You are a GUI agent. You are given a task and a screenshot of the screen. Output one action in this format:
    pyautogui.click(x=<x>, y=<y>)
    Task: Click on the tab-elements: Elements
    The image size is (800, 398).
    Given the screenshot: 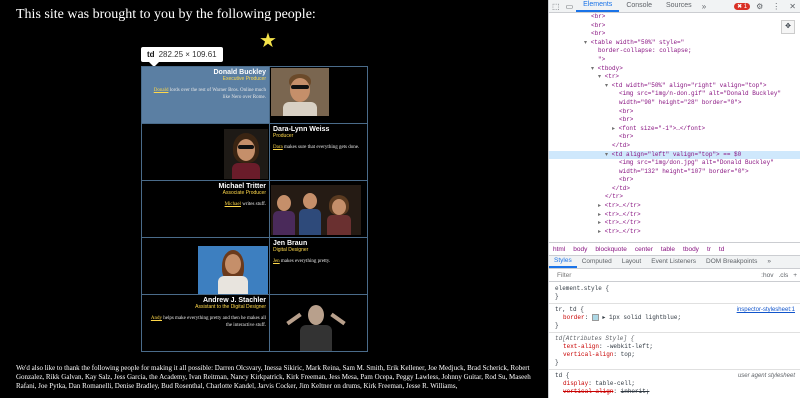 What is the action you would take?
    pyautogui.click(x=598, y=6)
    